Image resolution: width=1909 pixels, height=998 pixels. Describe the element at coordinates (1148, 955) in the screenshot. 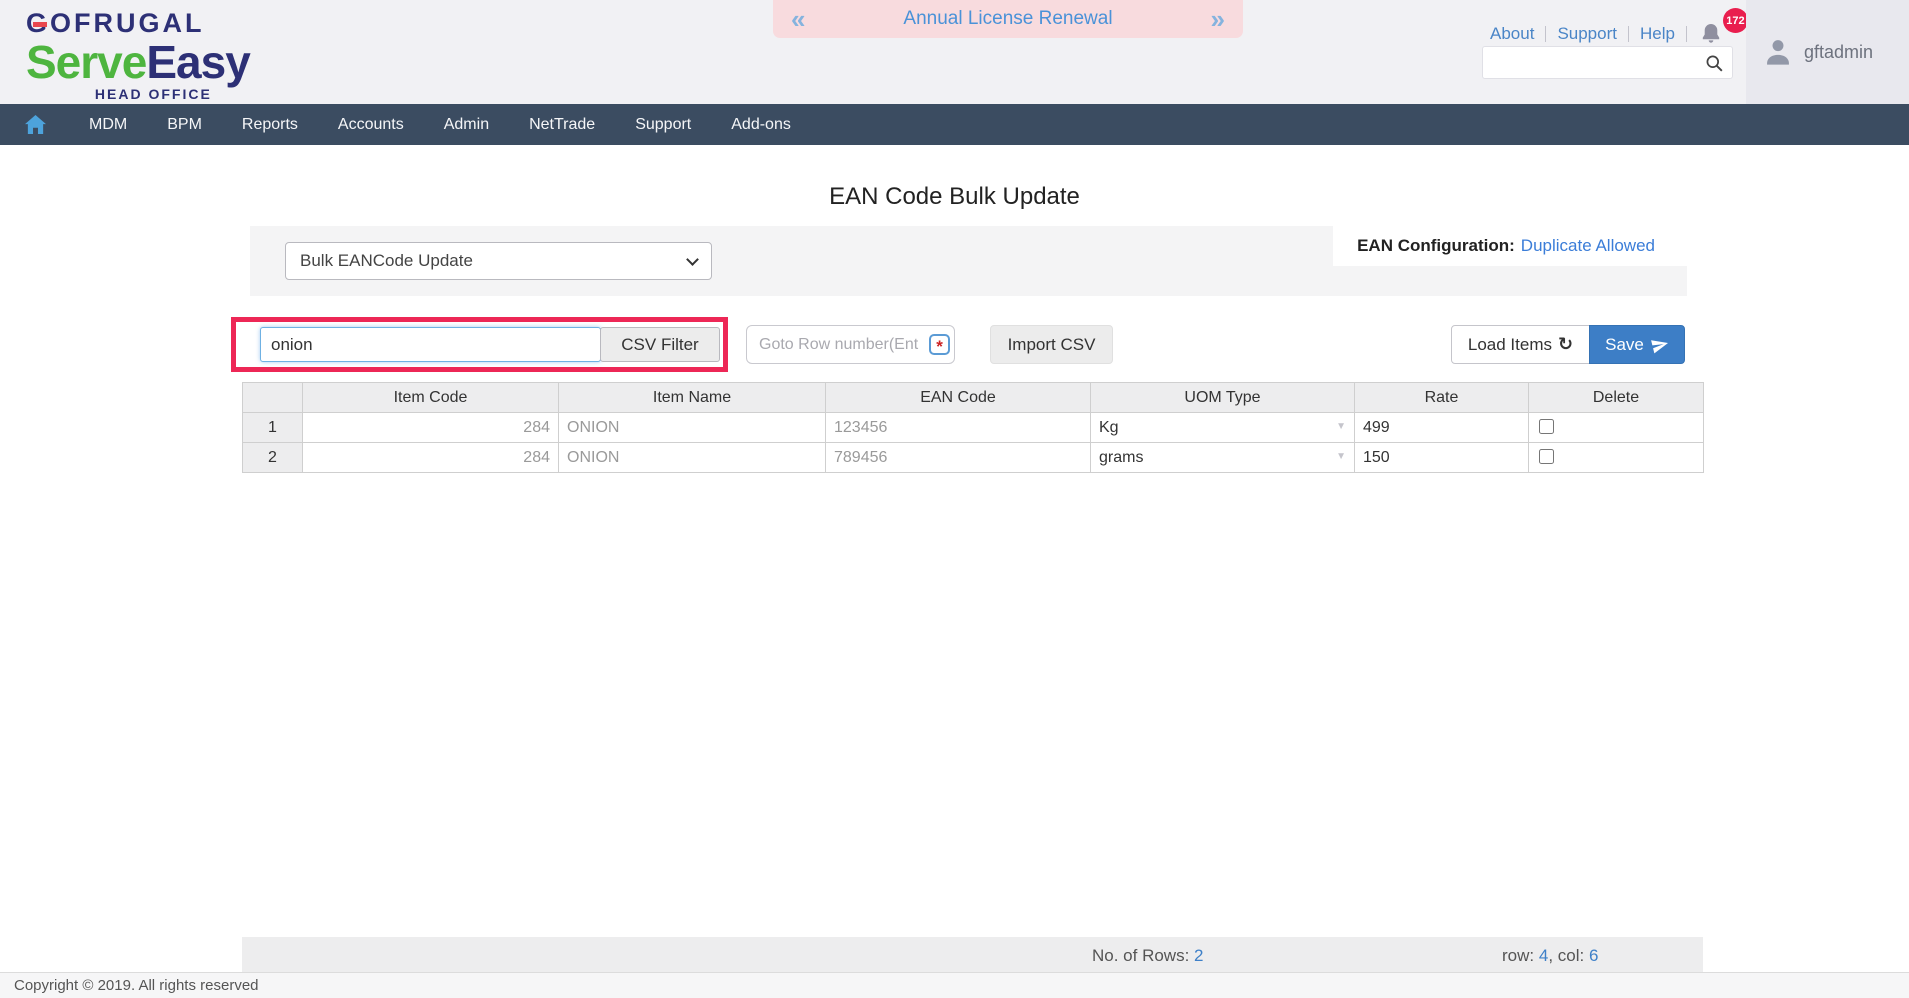

I see `row-count-status: No. of Rows: 2` at that location.